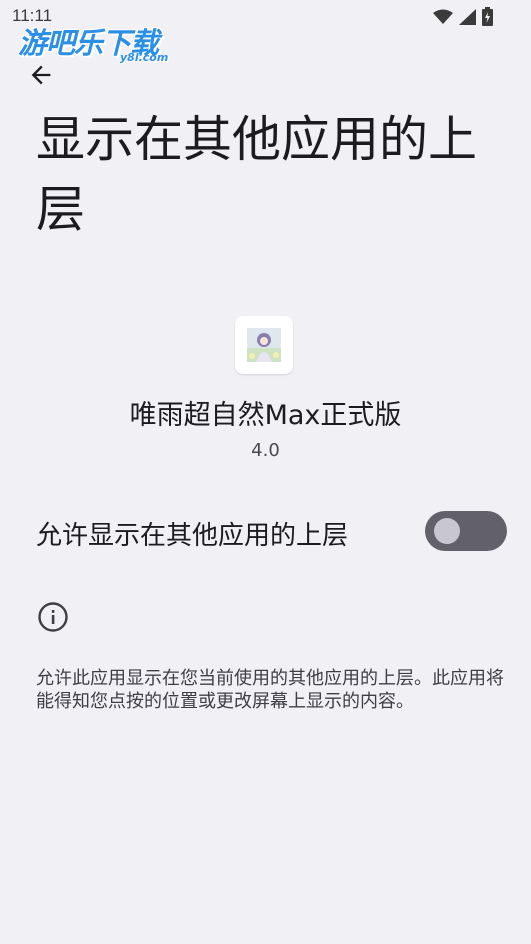 The image size is (531, 944). Describe the element at coordinates (487, 18) in the screenshot. I see `battery-icon` at that location.